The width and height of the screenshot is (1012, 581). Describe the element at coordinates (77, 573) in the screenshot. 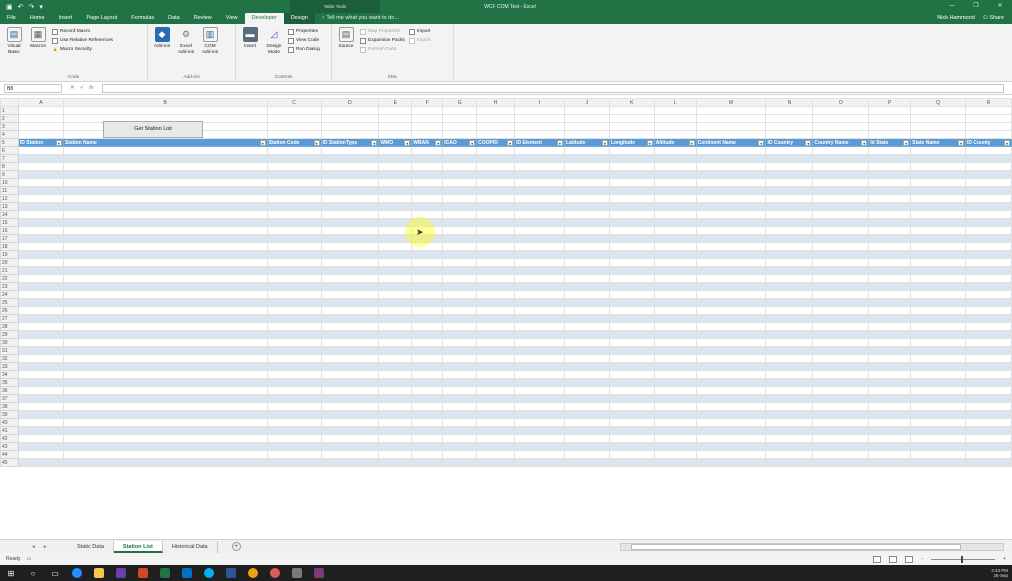

I see `edge-browser-icon` at that location.